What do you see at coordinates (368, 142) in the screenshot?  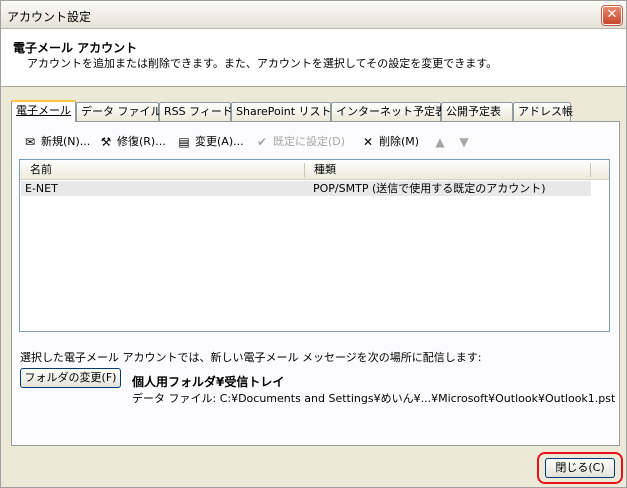 I see `delete-x-icon: ✕` at bounding box center [368, 142].